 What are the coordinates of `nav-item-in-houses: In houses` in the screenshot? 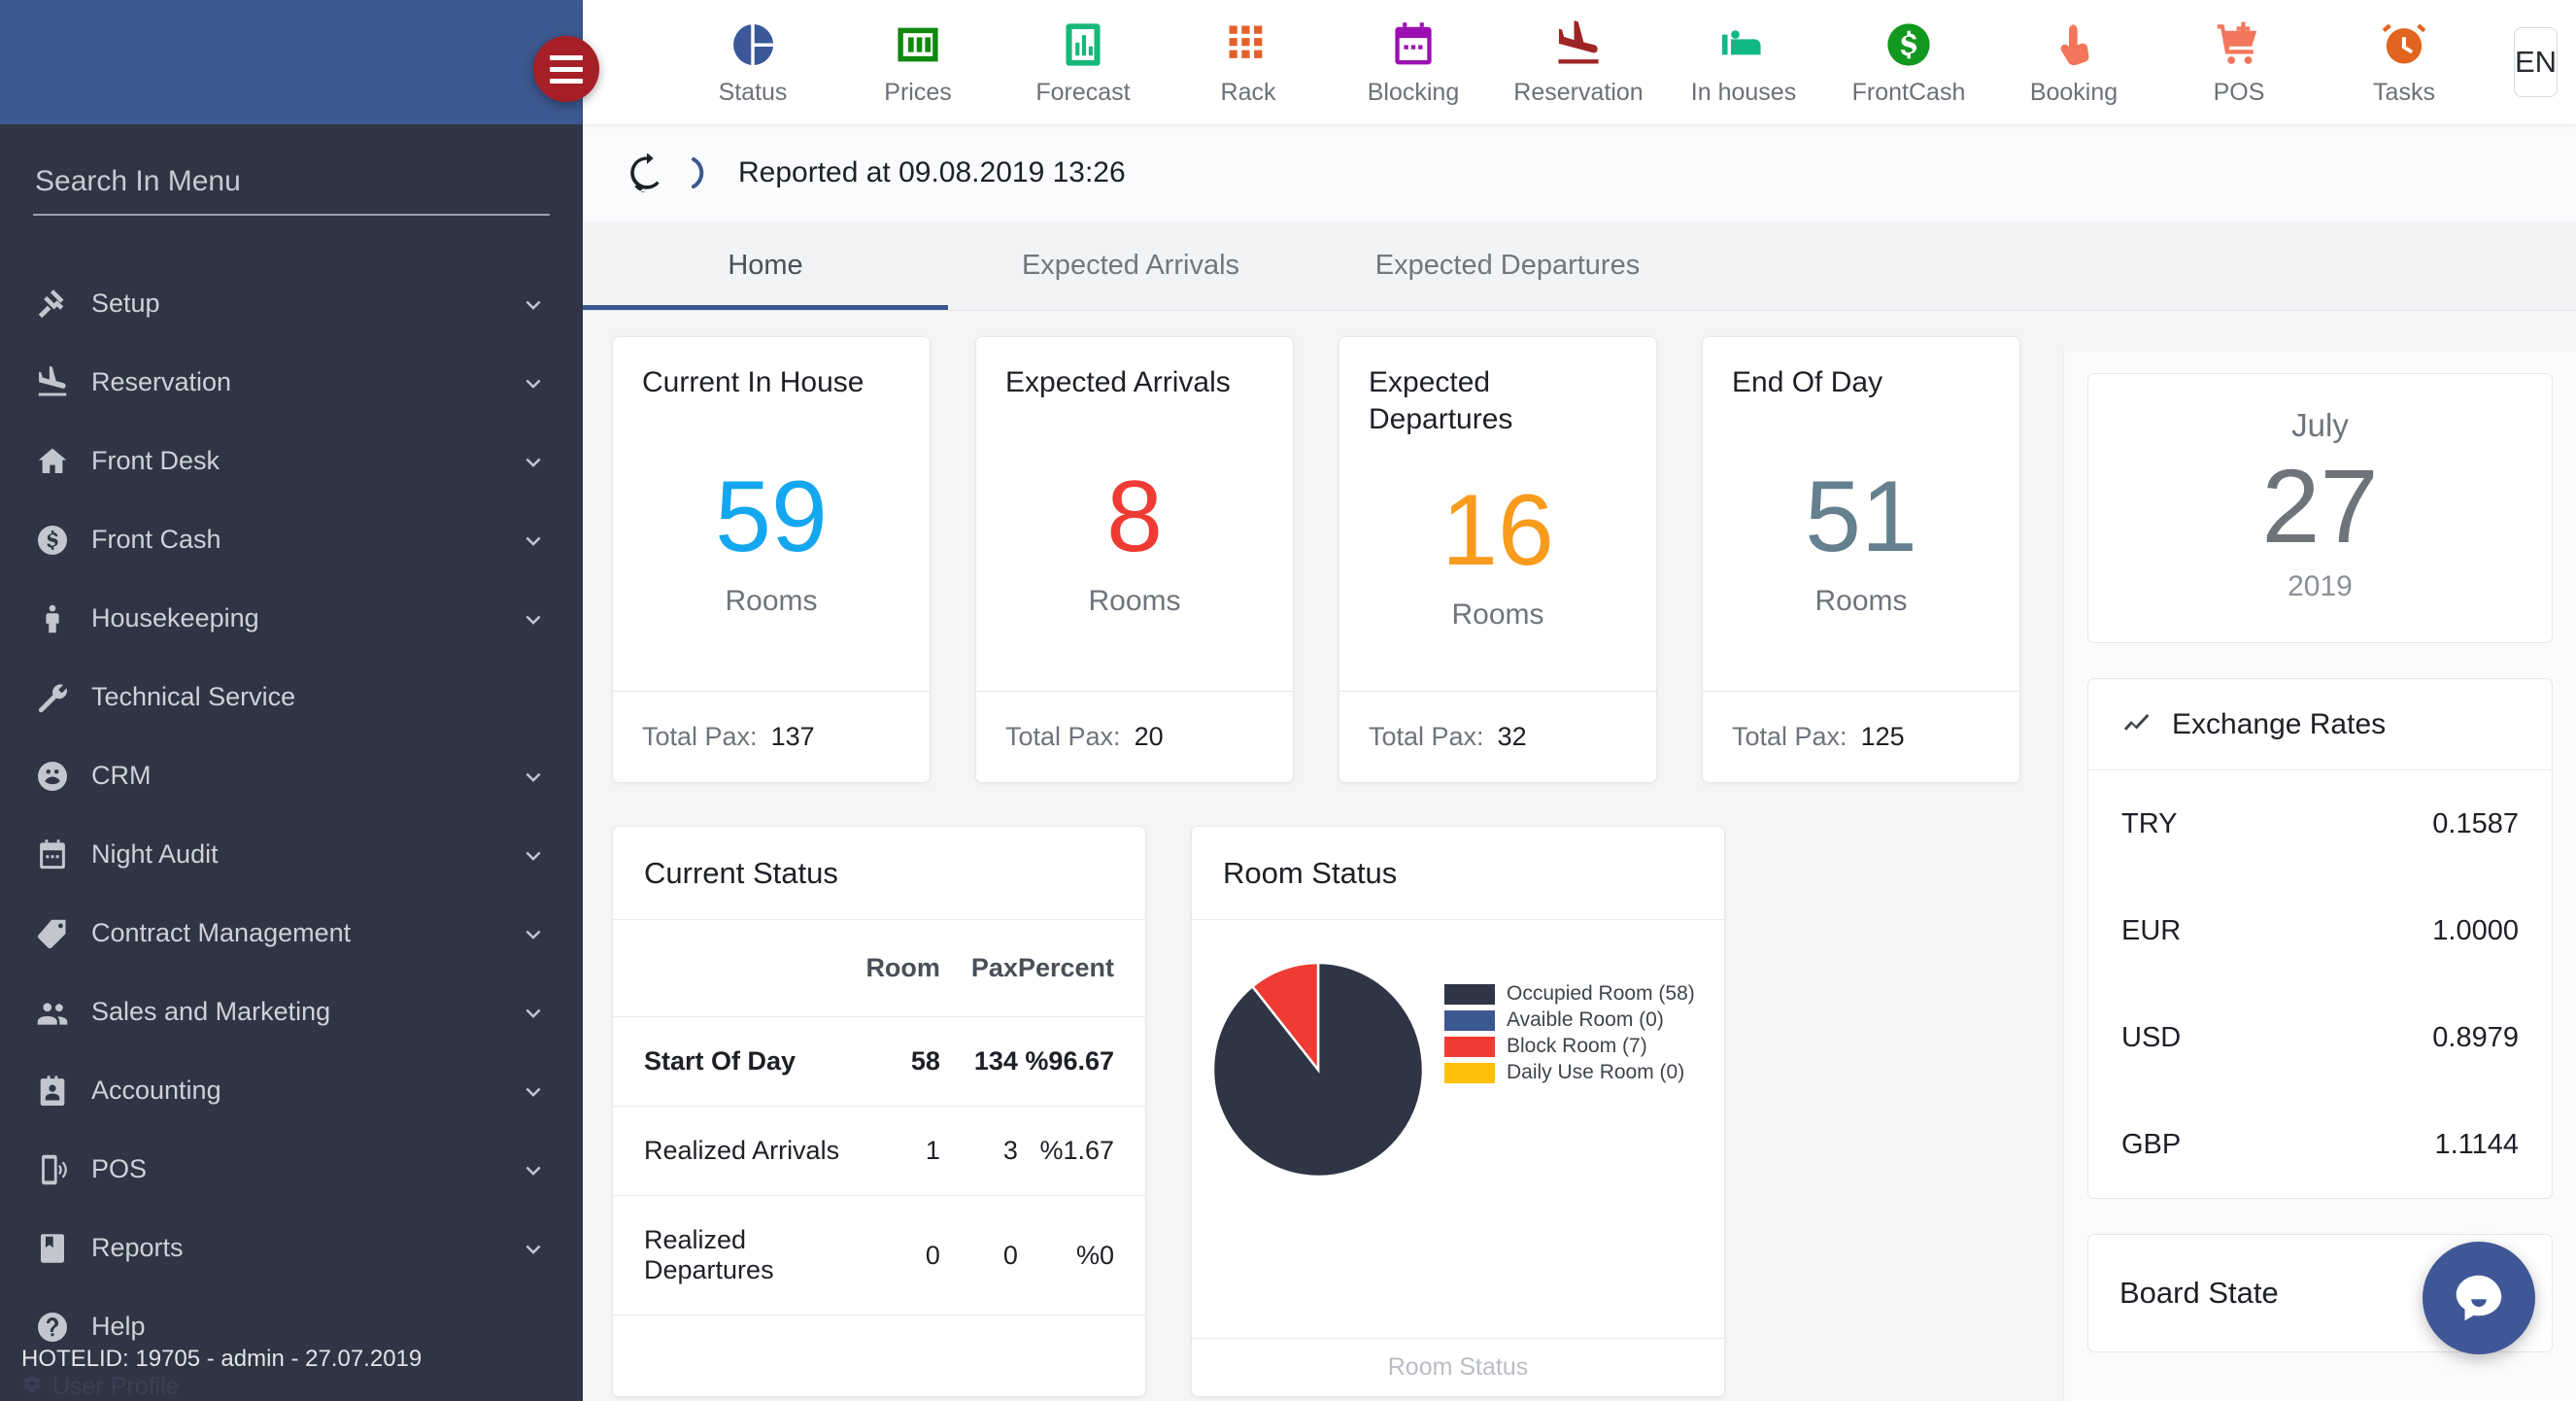 It's located at (1743, 62).